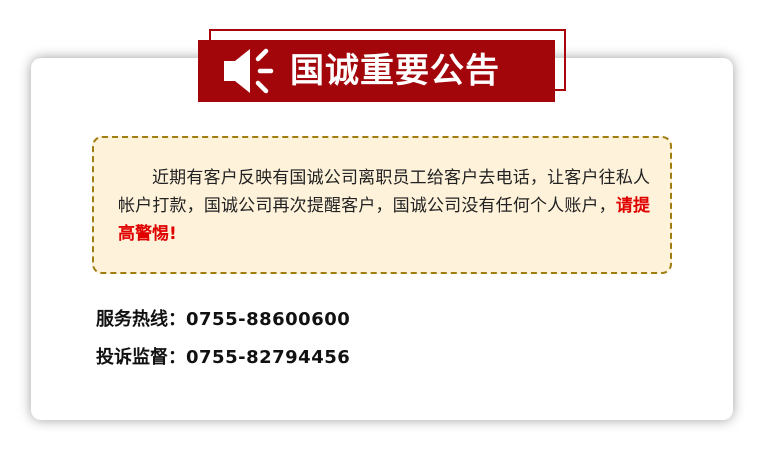 This screenshot has width=771, height=457. Describe the element at coordinates (141, 357) in the screenshot. I see `complaint-hotline-label: 投诉监督：` at that location.